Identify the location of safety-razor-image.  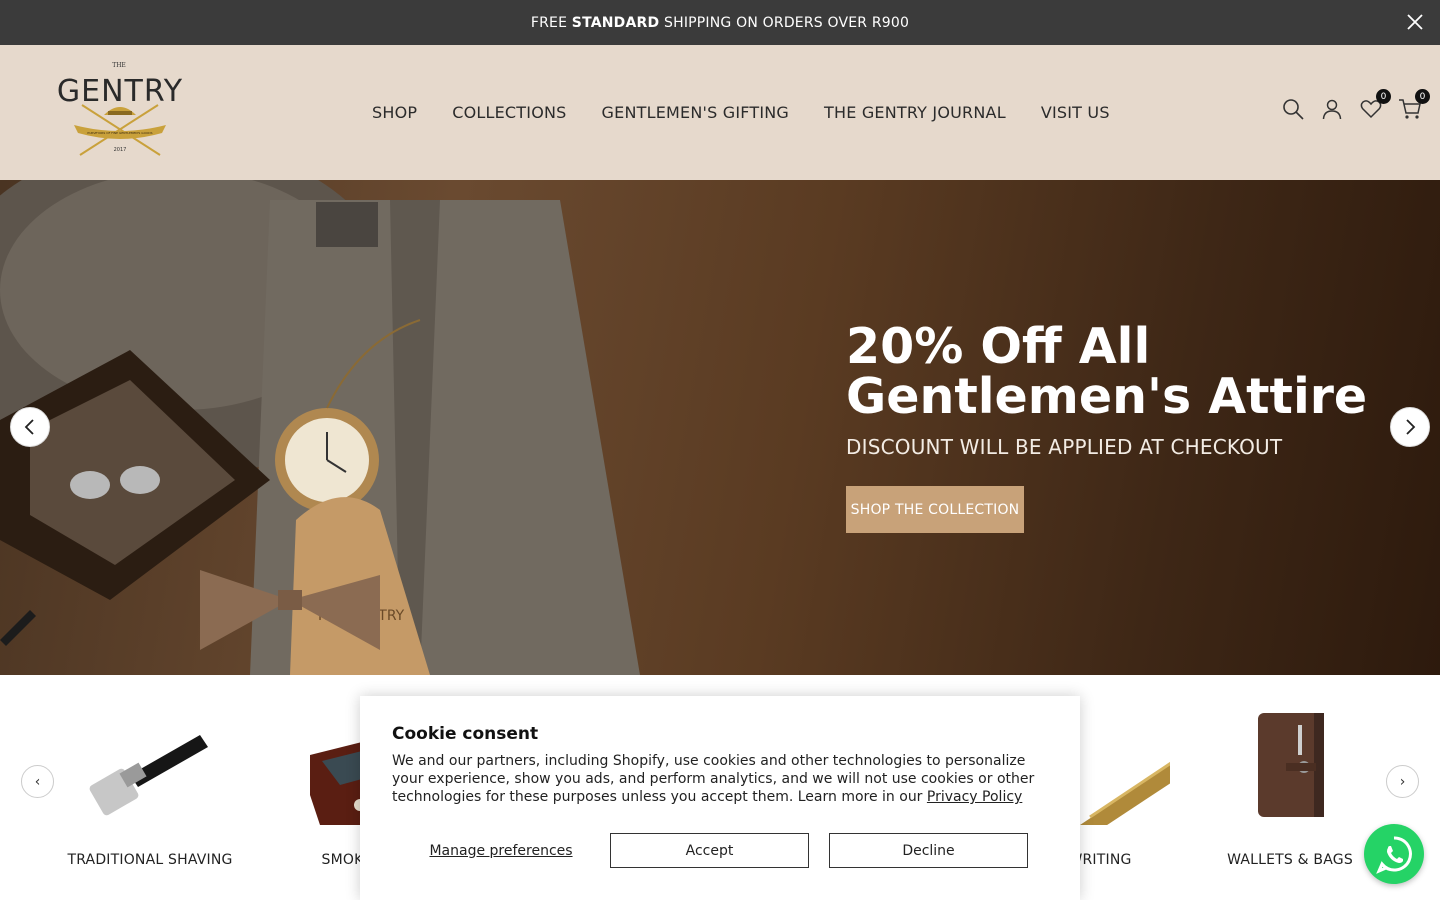
(148, 775).